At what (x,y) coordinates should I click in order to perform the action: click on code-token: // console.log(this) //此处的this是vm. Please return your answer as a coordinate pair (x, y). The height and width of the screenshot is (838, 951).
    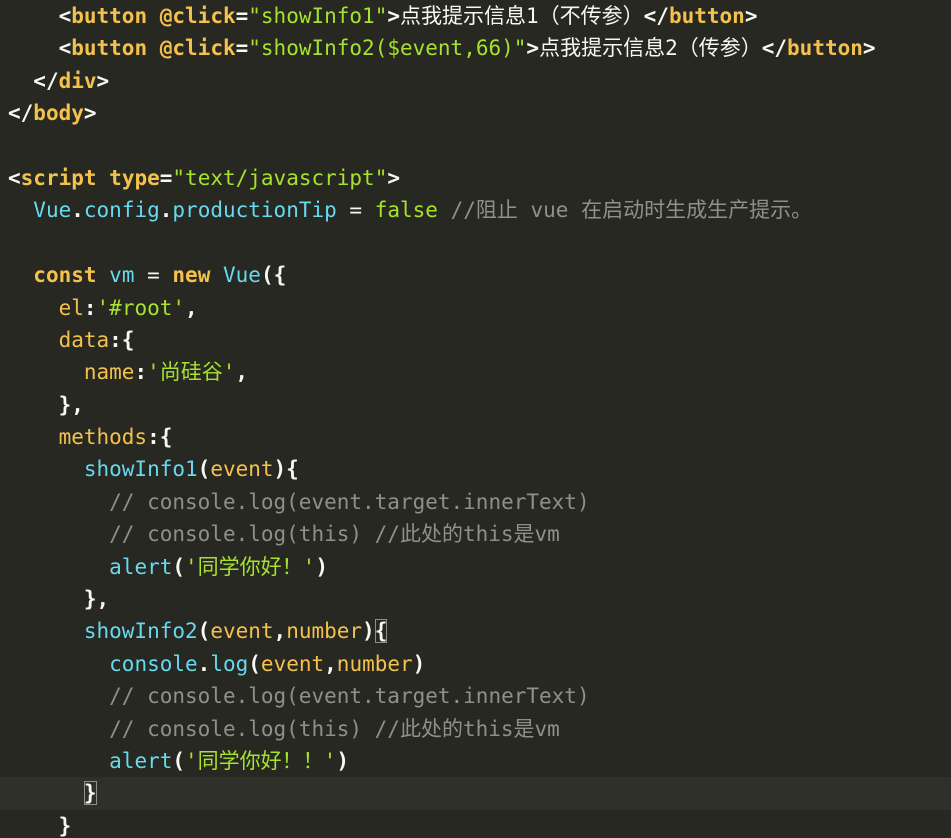
    Looking at the image, I should click on (334, 534).